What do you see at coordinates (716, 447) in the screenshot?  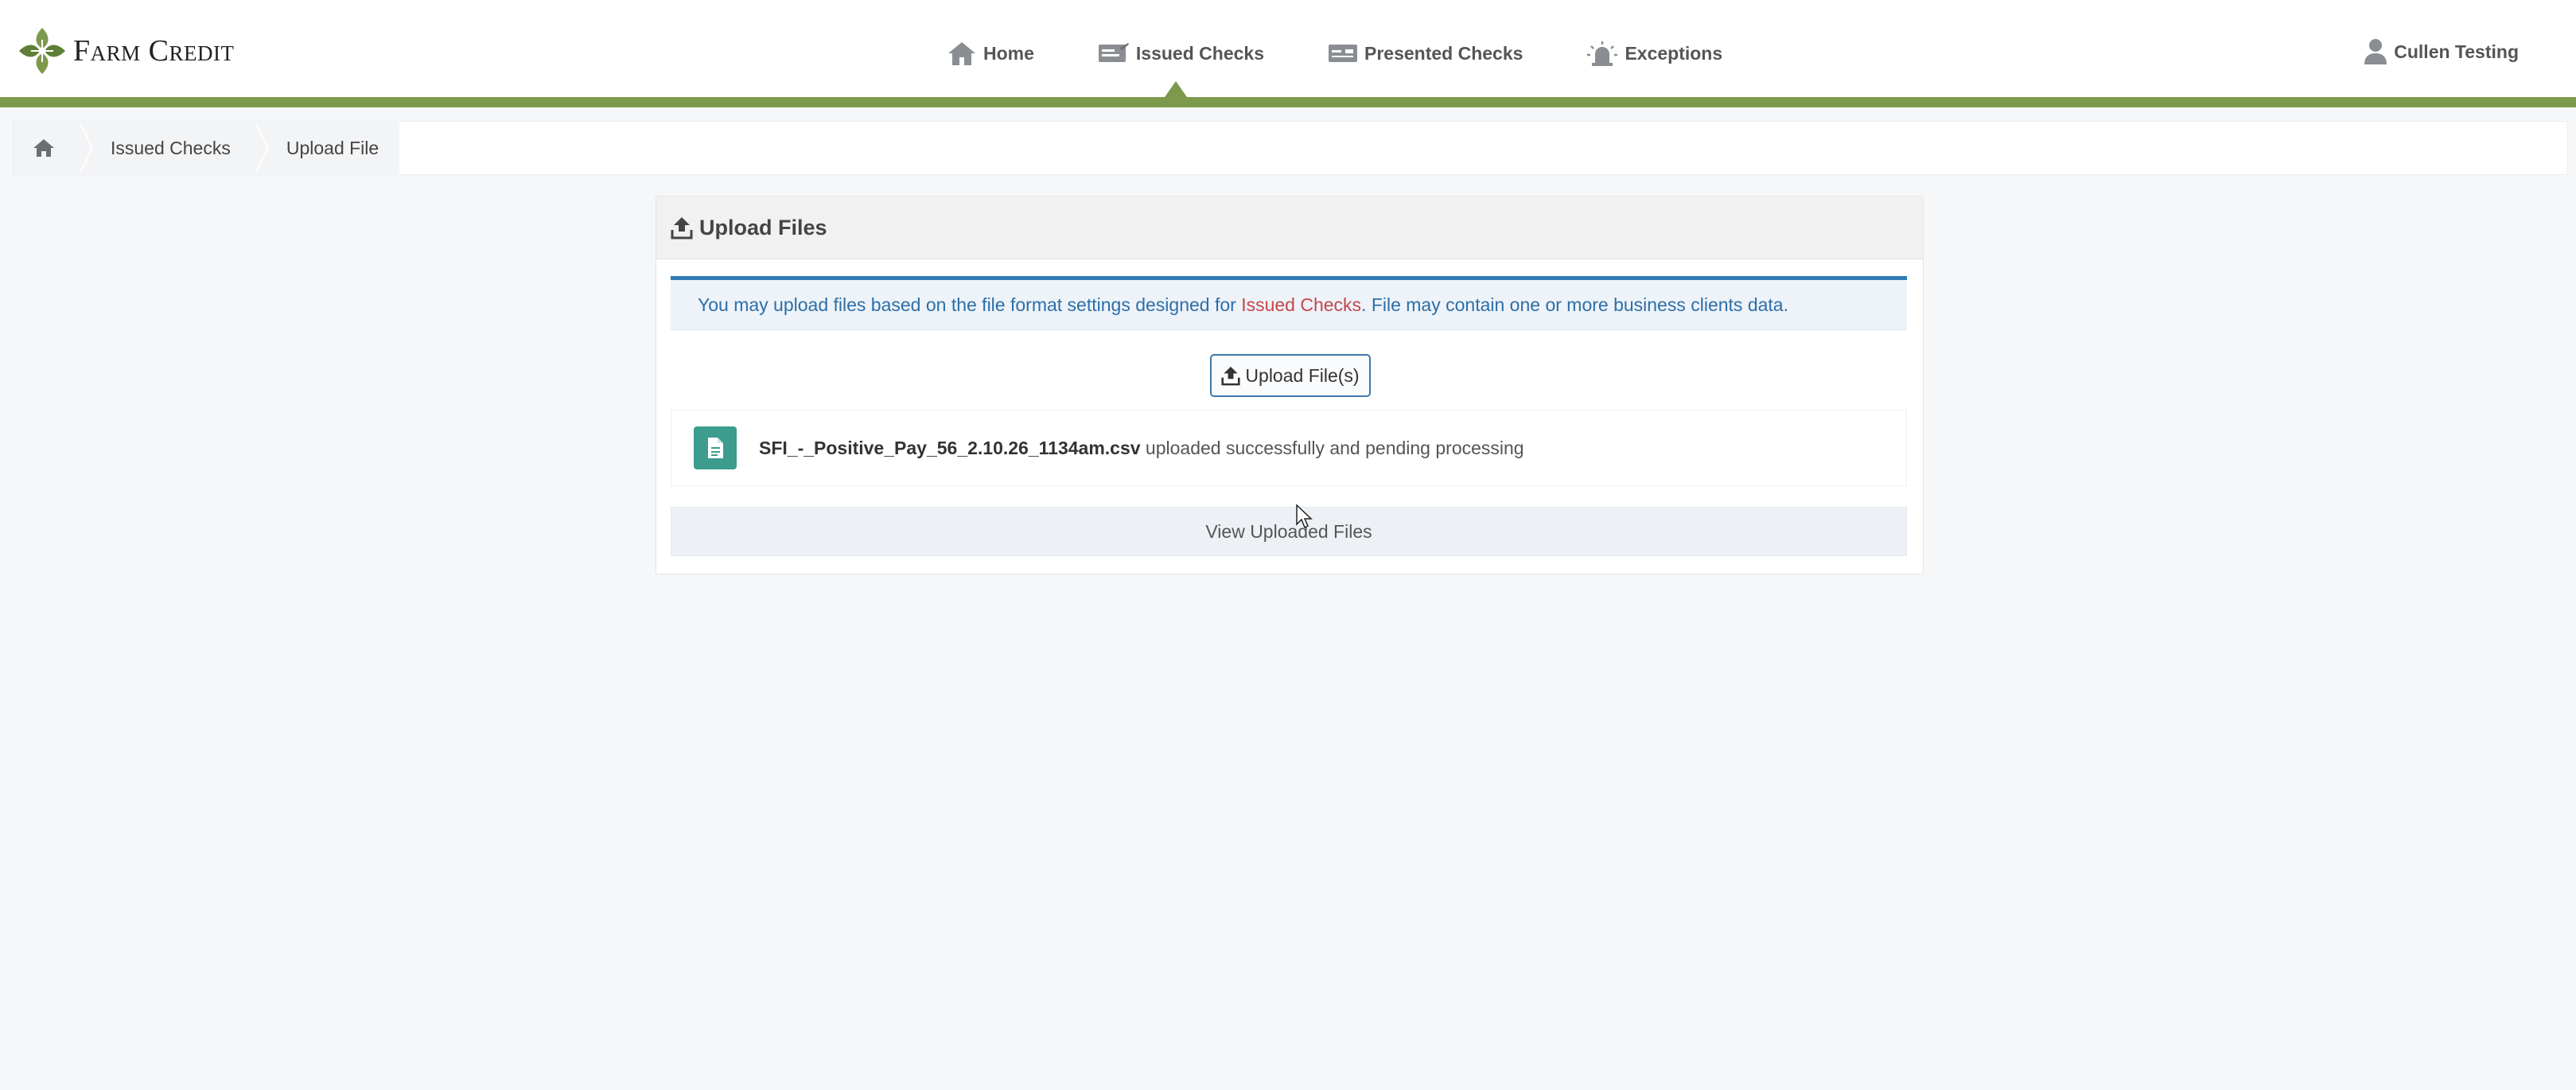 I see `file-document-icon` at bounding box center [716, 447].